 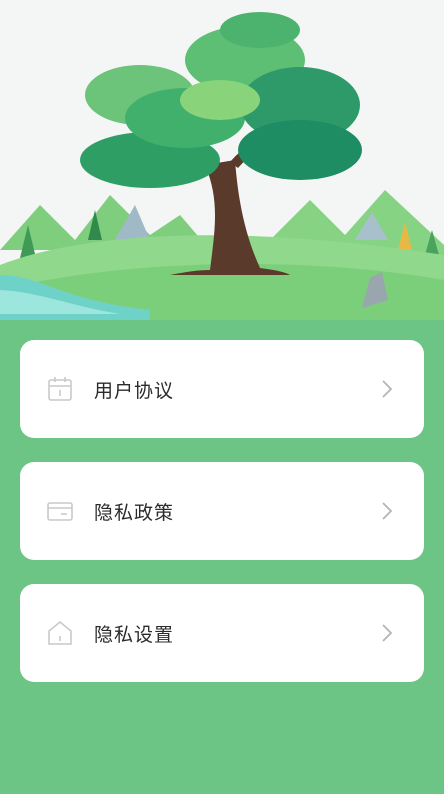 I want to click on menu-item-user-agreement: 用户协议, so click(x=222, y=389).